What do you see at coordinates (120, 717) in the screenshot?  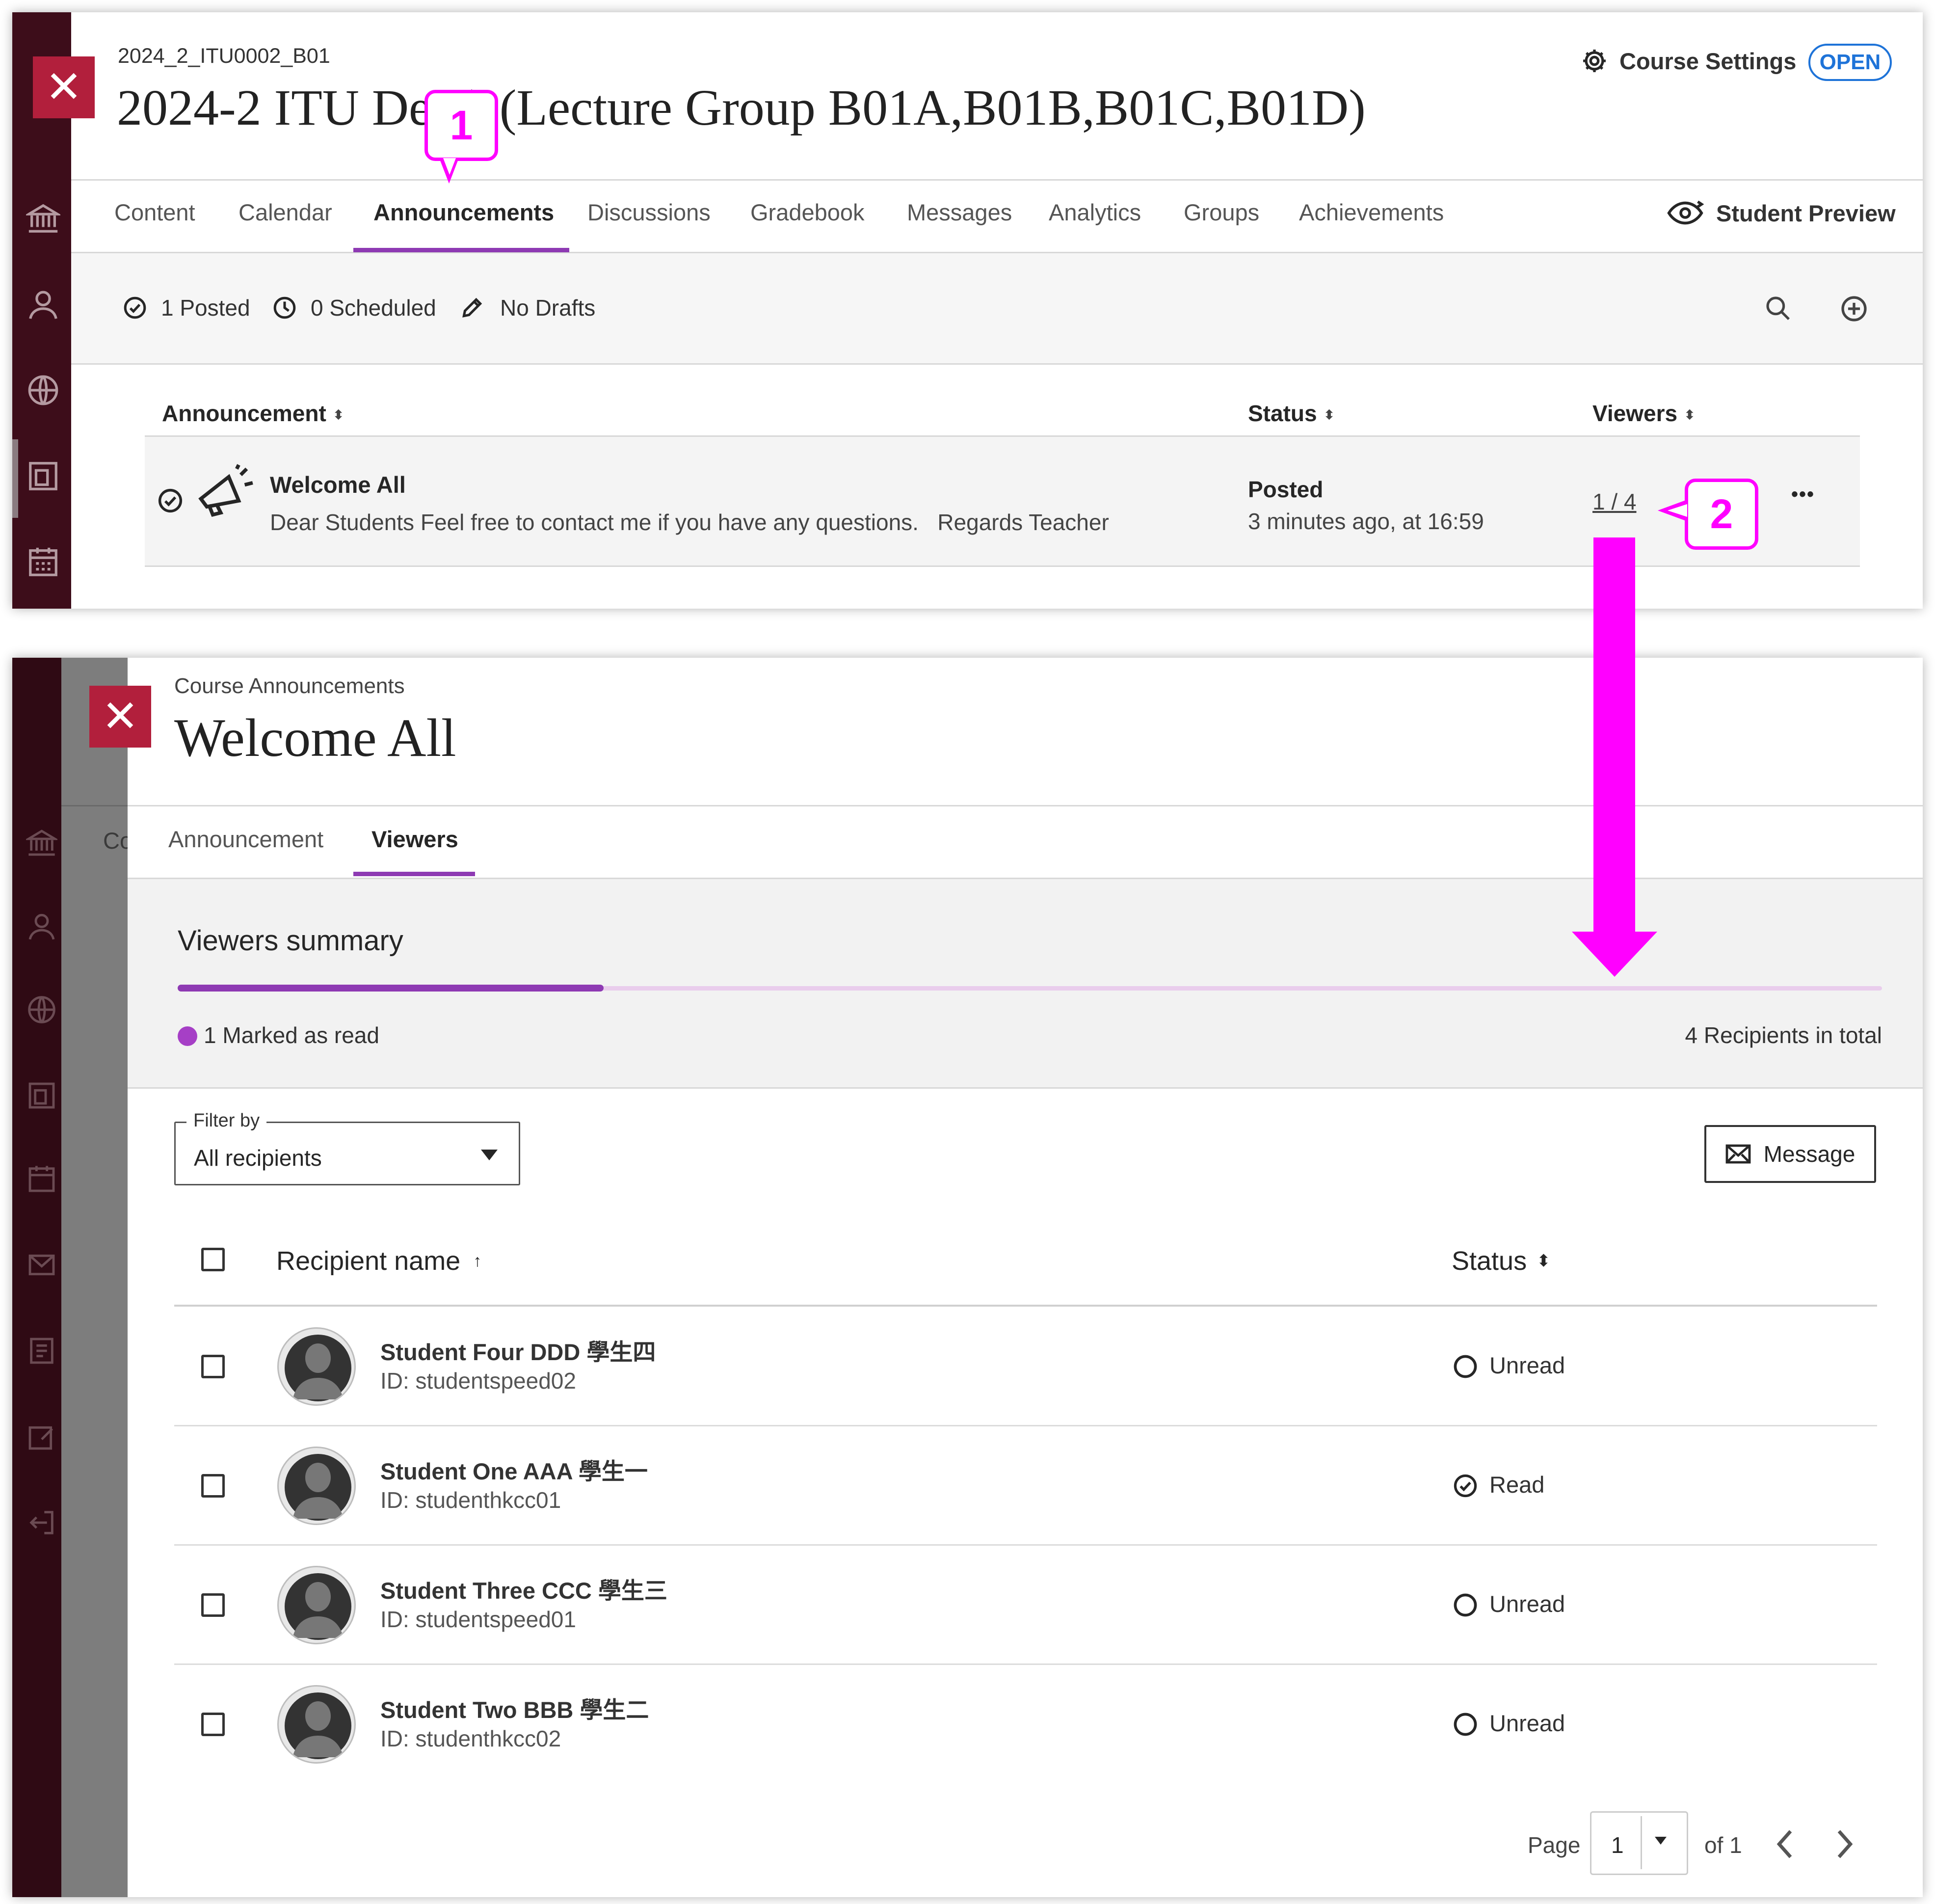 I see `close-detail-button: ✕` at bounding box center [120, 717].